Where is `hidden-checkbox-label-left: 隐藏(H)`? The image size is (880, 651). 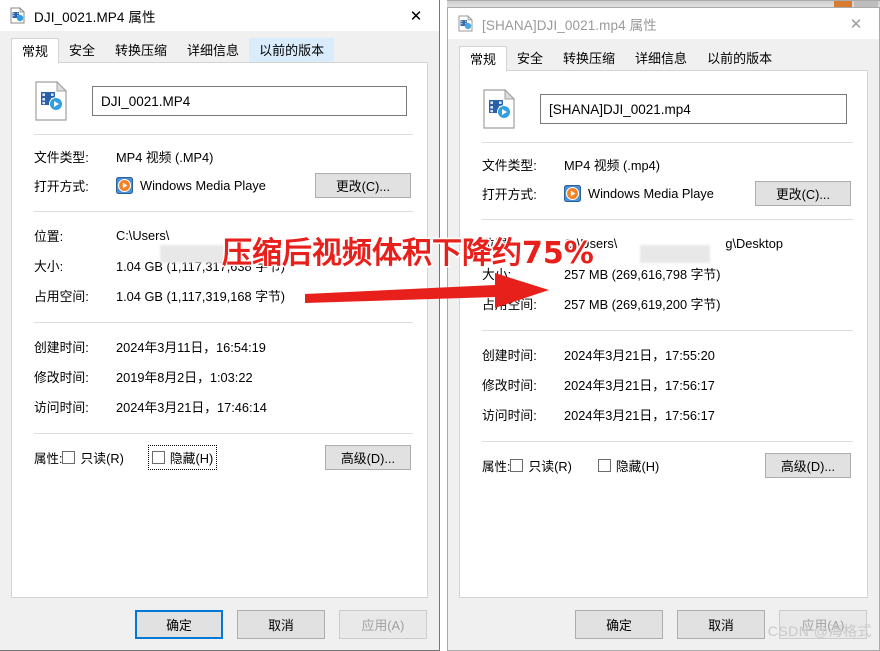 hidden-checkbox-label-left: 隐藏(H) is located at coordinates (191, 458).